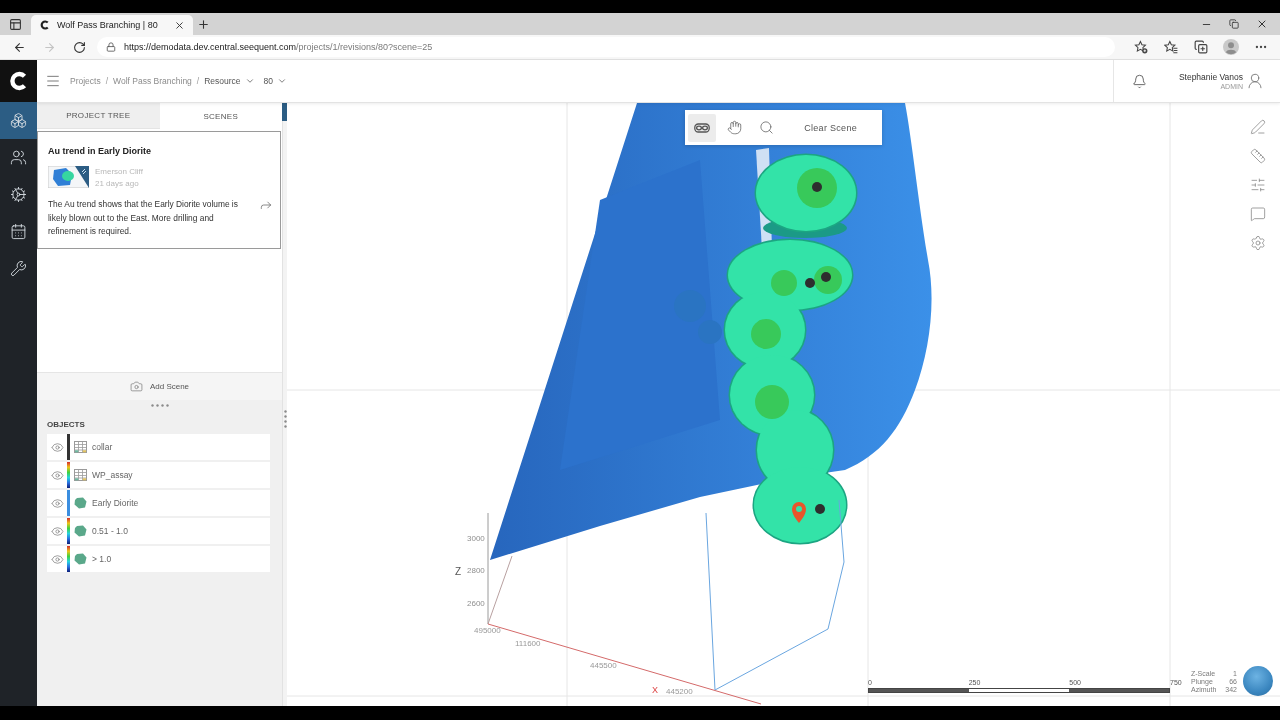 This screenshot has height=720, width=1280. Describe the element at coordinates (18, 231) in the screenshot. I see `calendar-icon` at that location.